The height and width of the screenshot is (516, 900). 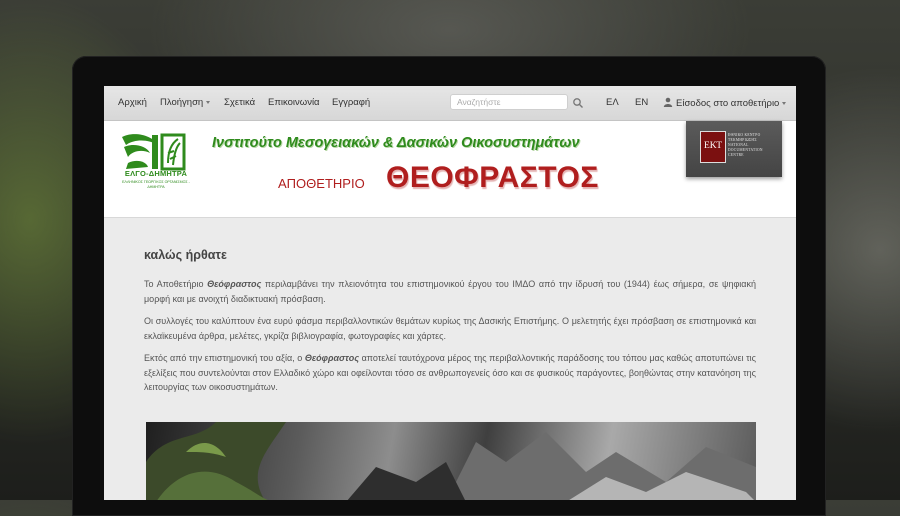 I want to click on elgo-full-name: ΕΛΛΗΝΙΚΟΣ ΓΕΩΡΓΙΚΟΣ ΟΡΓΑΝΙΣΜΟΣ - ΔΗΜΗΤΡΑ, so click(x=156, y=184).